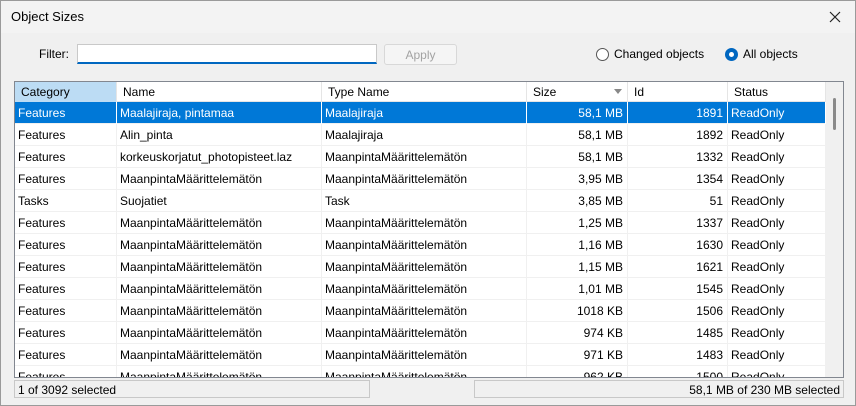 This screenshot has width=856, height=406. Describe the element at coordinates (219, 92) in the screenshot. I see `column-header-name: Name` at that location.